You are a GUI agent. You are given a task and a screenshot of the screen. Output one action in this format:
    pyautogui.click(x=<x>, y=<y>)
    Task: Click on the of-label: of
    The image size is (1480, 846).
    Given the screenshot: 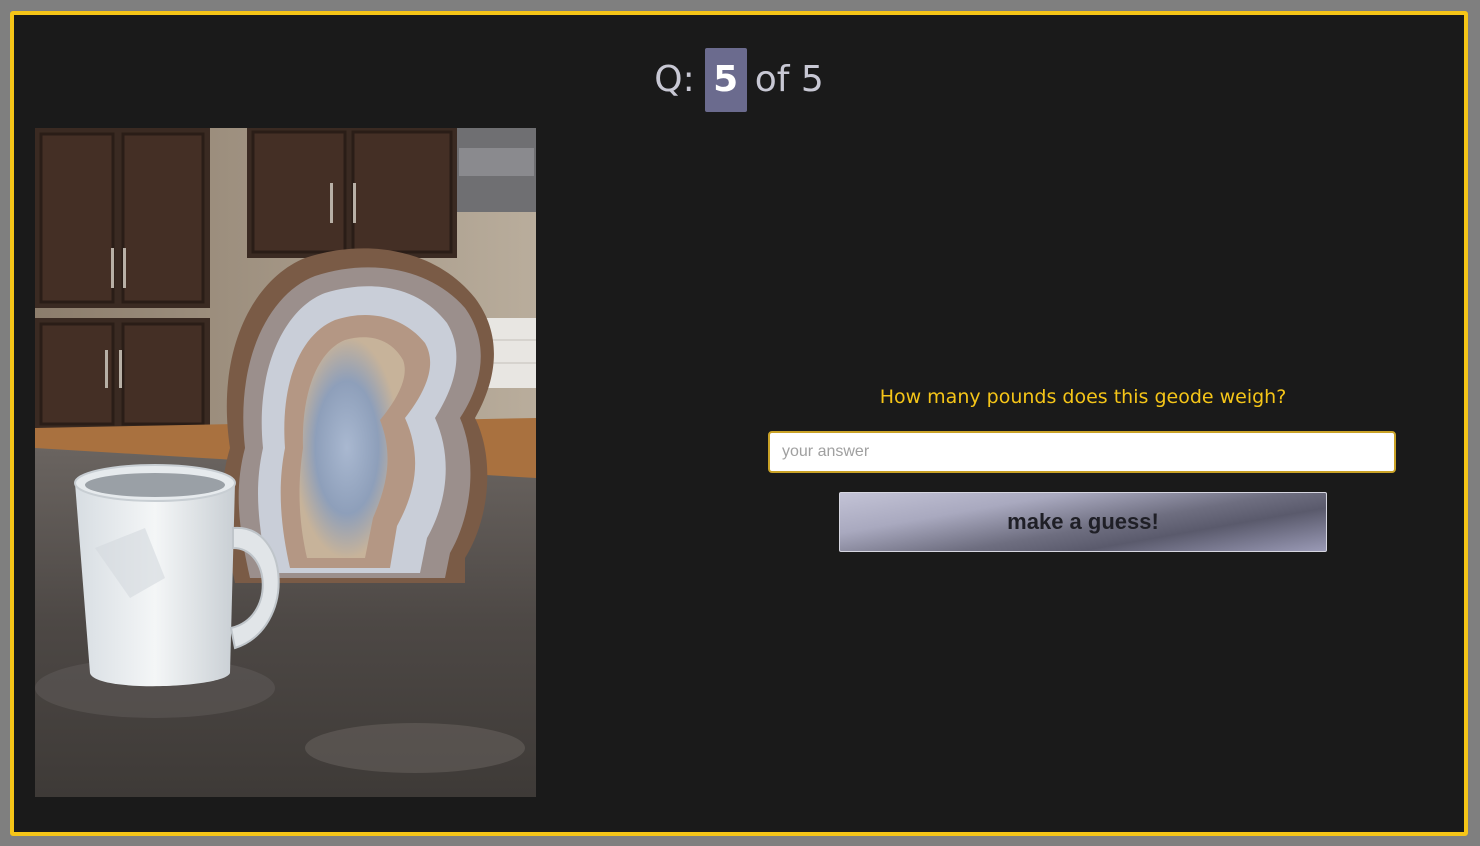 What is the action you would take?
    pyautogui.click(x=772, y=79)
    